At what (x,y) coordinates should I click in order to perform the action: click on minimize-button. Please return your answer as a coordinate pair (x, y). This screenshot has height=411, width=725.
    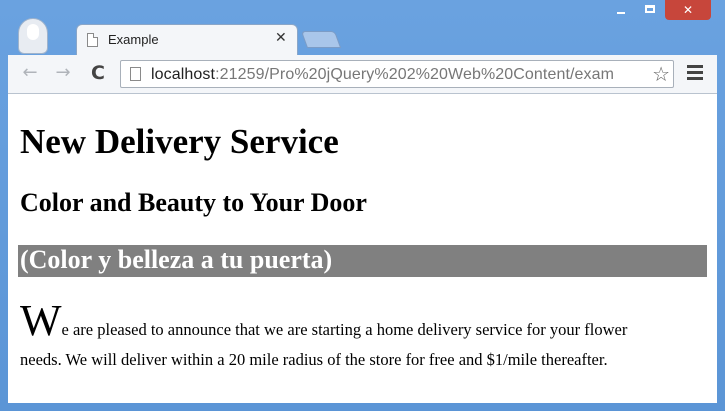
    Looking at the image, I should click on (621, 10).